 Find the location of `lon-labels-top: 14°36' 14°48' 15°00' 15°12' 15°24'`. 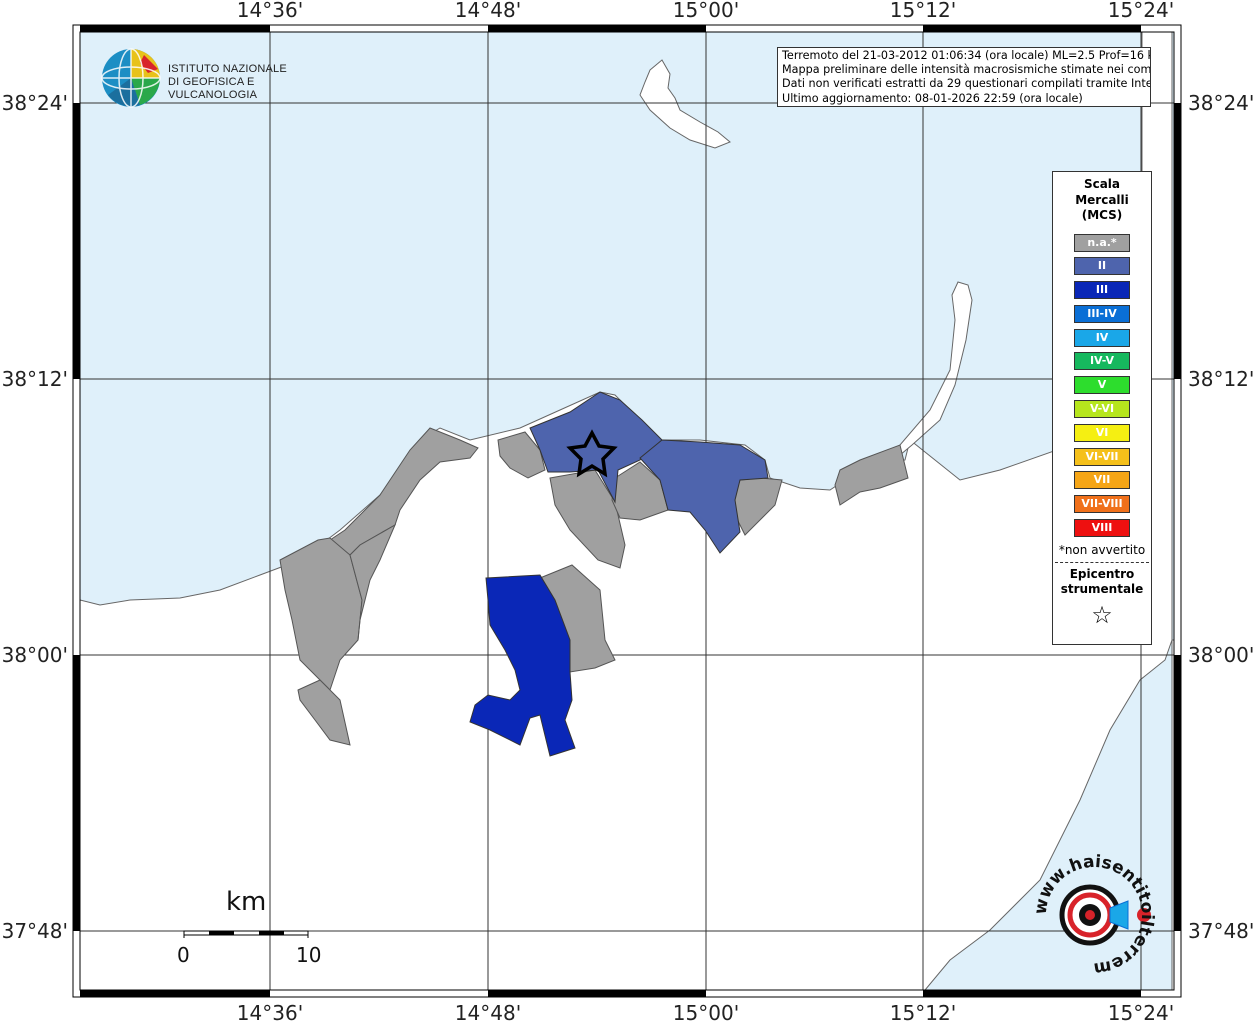

lon-labels-top: 14°36' 14°48' 15°00' 15°12' 15°24' is located at coordinates (705, 11).